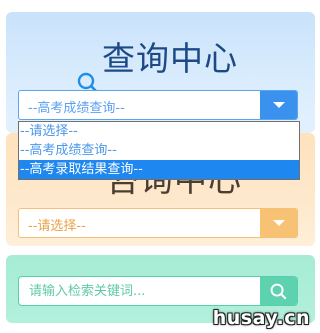  I want to click on query-type-dropdown-button, so click(278, 105).